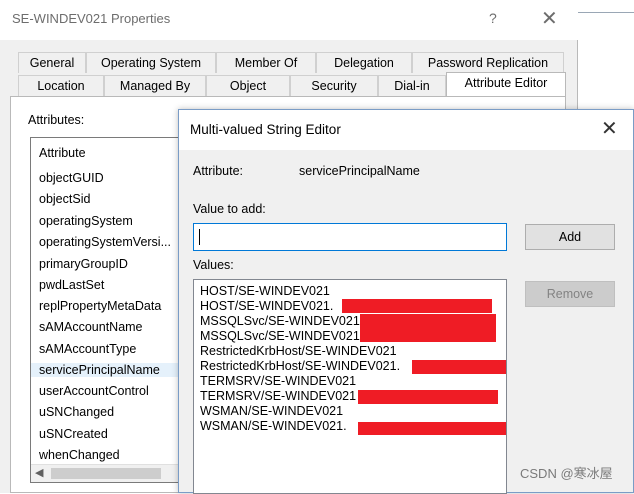  Describe the element at coordinates (364, 62) in the screenshot. I see `tab-delegation: Delegation` at that location.